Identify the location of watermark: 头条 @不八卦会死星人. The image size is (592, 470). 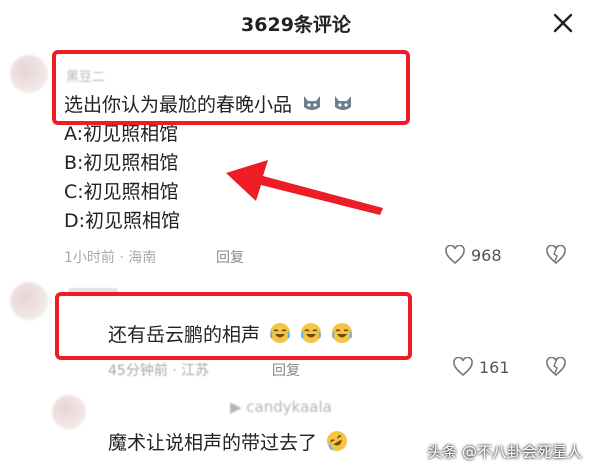
(504, 452).